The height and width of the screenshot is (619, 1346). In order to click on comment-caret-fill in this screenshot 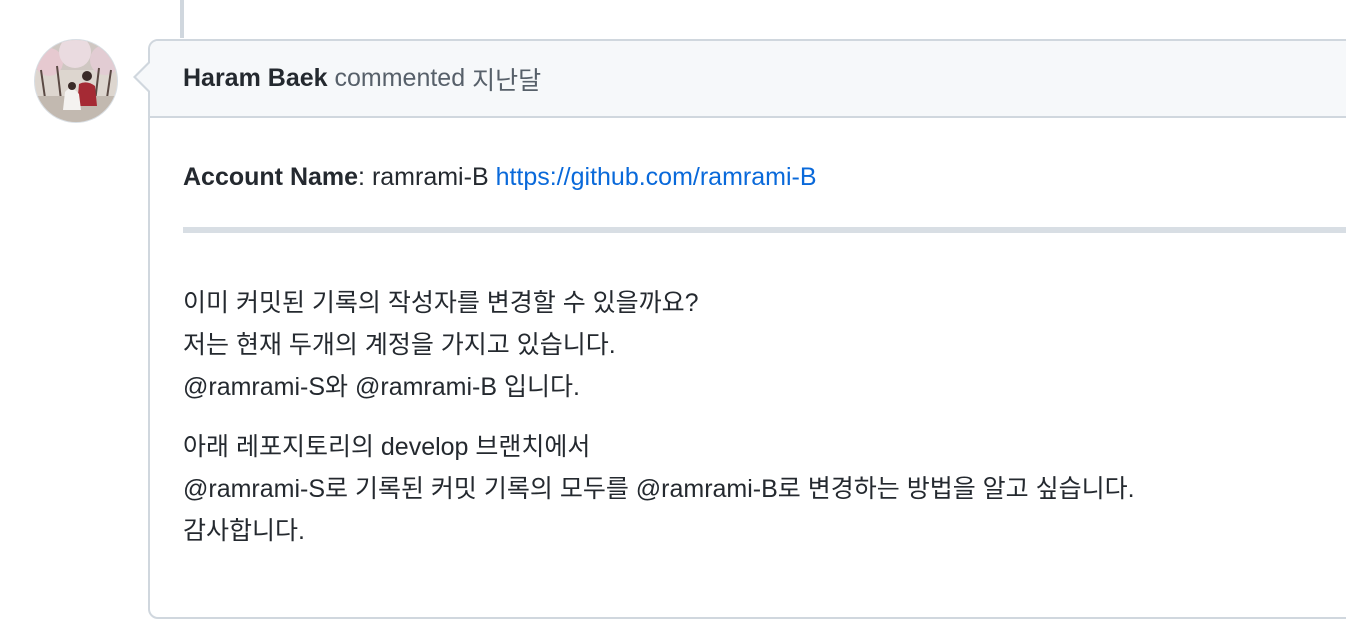, I will do `click(143, 77)`.